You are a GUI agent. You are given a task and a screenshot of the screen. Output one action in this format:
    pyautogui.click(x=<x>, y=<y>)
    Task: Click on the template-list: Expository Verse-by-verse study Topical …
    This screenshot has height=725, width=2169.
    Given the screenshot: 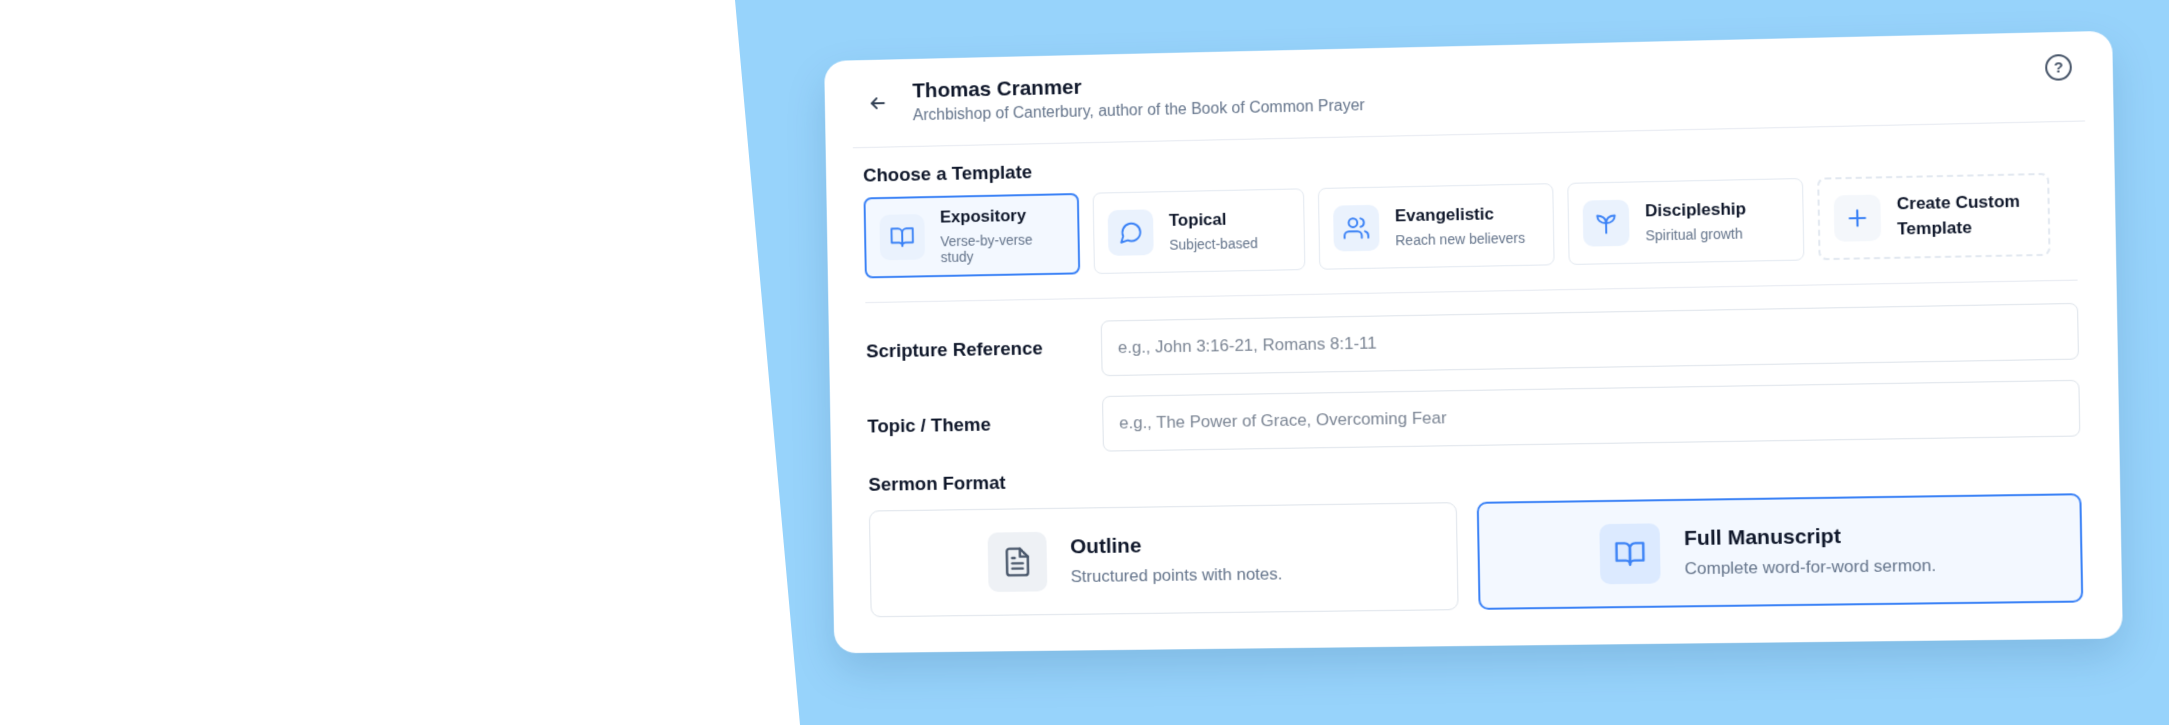 What is the action you would take?
    pyautogui.click(x=1470, y=225)
    